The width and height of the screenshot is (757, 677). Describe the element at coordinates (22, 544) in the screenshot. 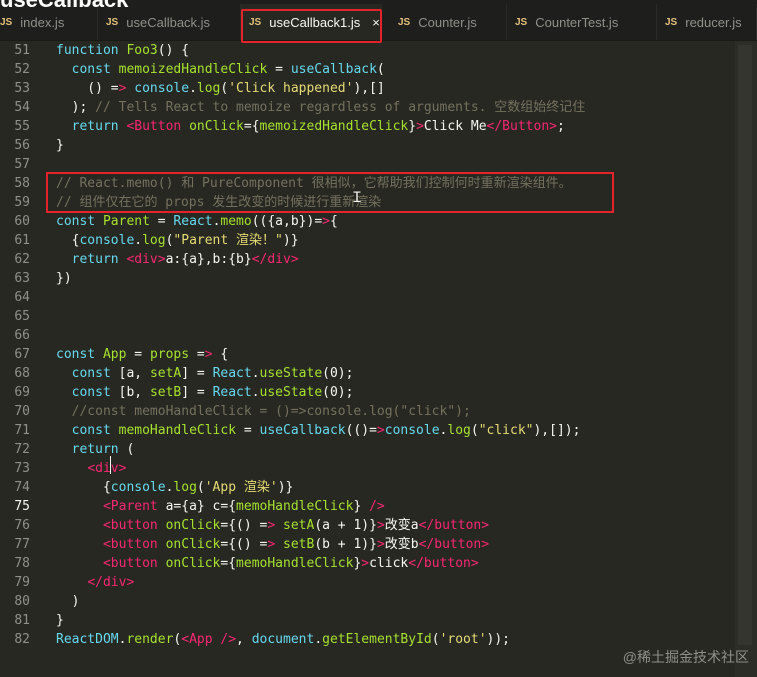

I see `line-number: 77` at that location.